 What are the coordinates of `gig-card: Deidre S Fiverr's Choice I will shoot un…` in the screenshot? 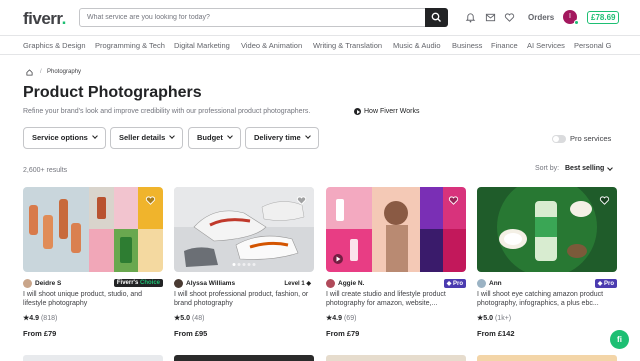 It's located at (93, 272).